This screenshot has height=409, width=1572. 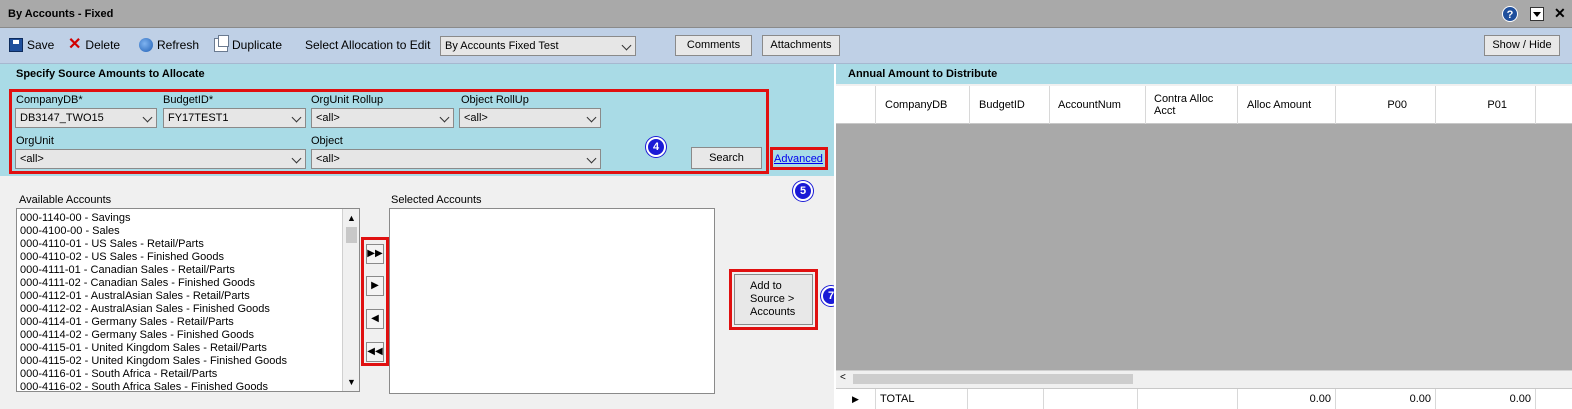 I want to click on add-to-source-line2: Source >, so click(x=772, y=299).